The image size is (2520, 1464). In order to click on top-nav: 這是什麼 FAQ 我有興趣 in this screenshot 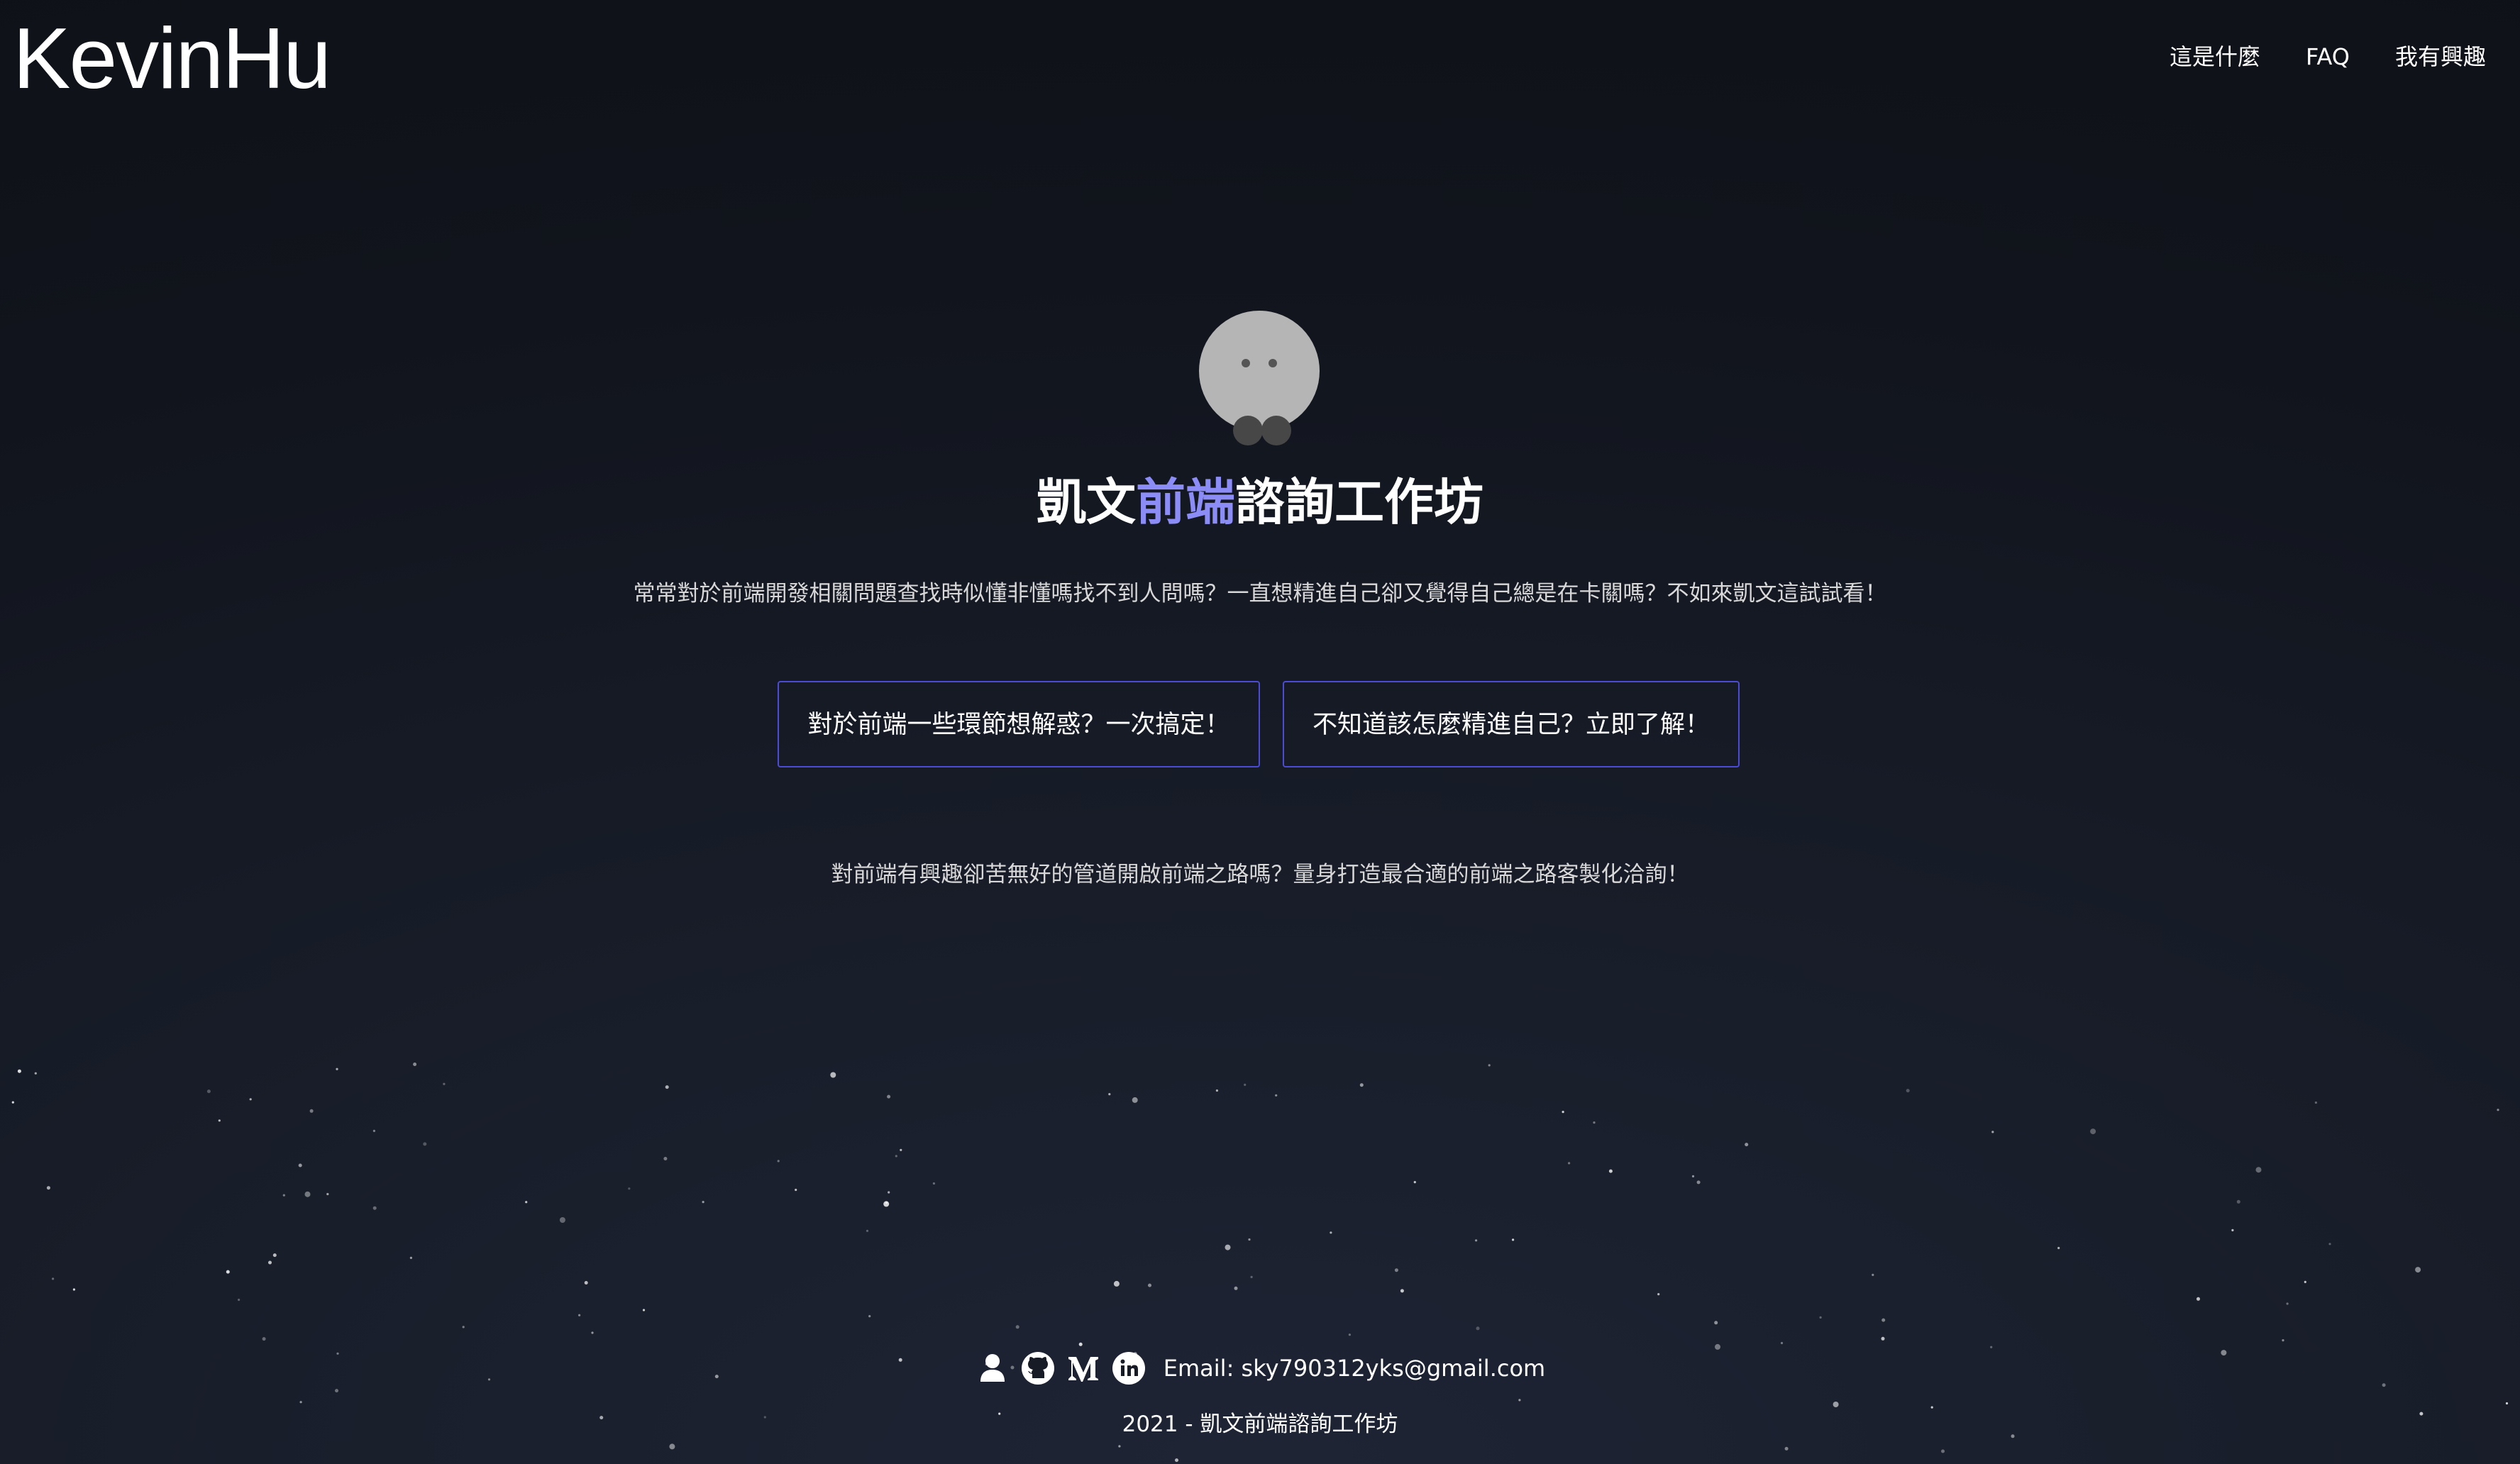, I will do `click(2328, 57)`.